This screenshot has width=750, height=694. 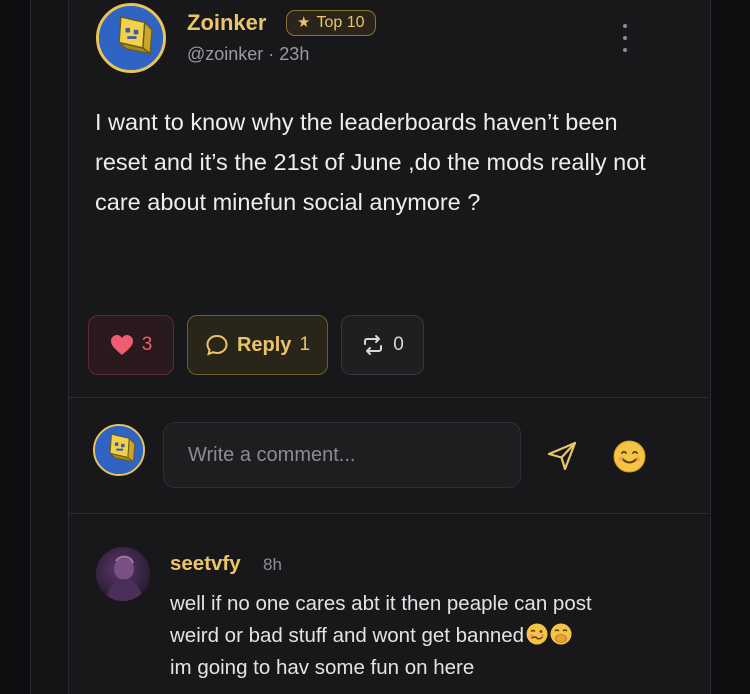 I want to click on author-name: Zoinker, so click(x=226, y=23).